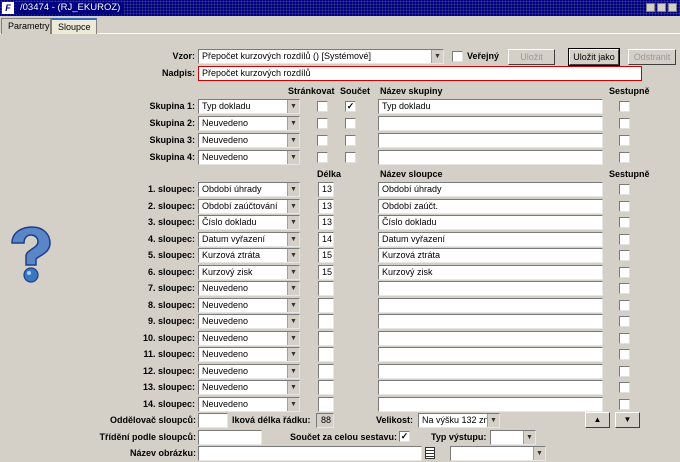  What do you see at coordinates (594, 57) in the screenshot?
I see `ulozit-jako-button: Uložit jako` at bounding box center [594, 57].